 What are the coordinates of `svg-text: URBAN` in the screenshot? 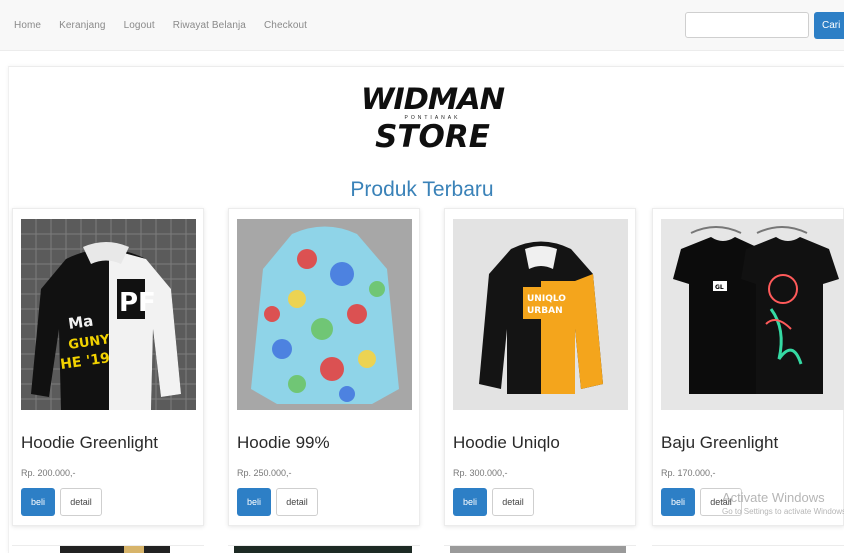 It's located at (545, 311).